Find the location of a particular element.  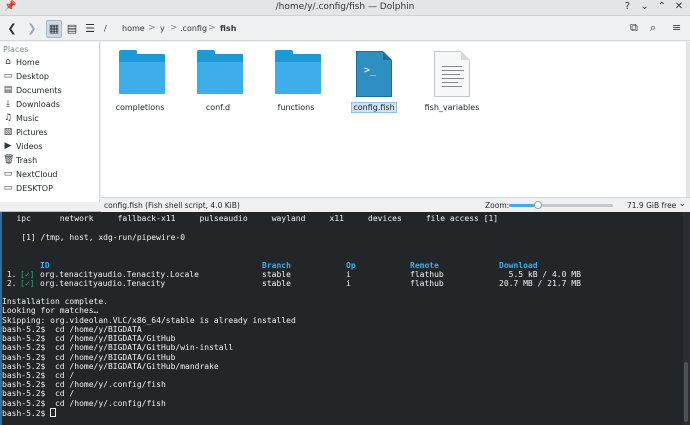

chevron-down-icon: ⌄ is located at coordinates (682, 204).